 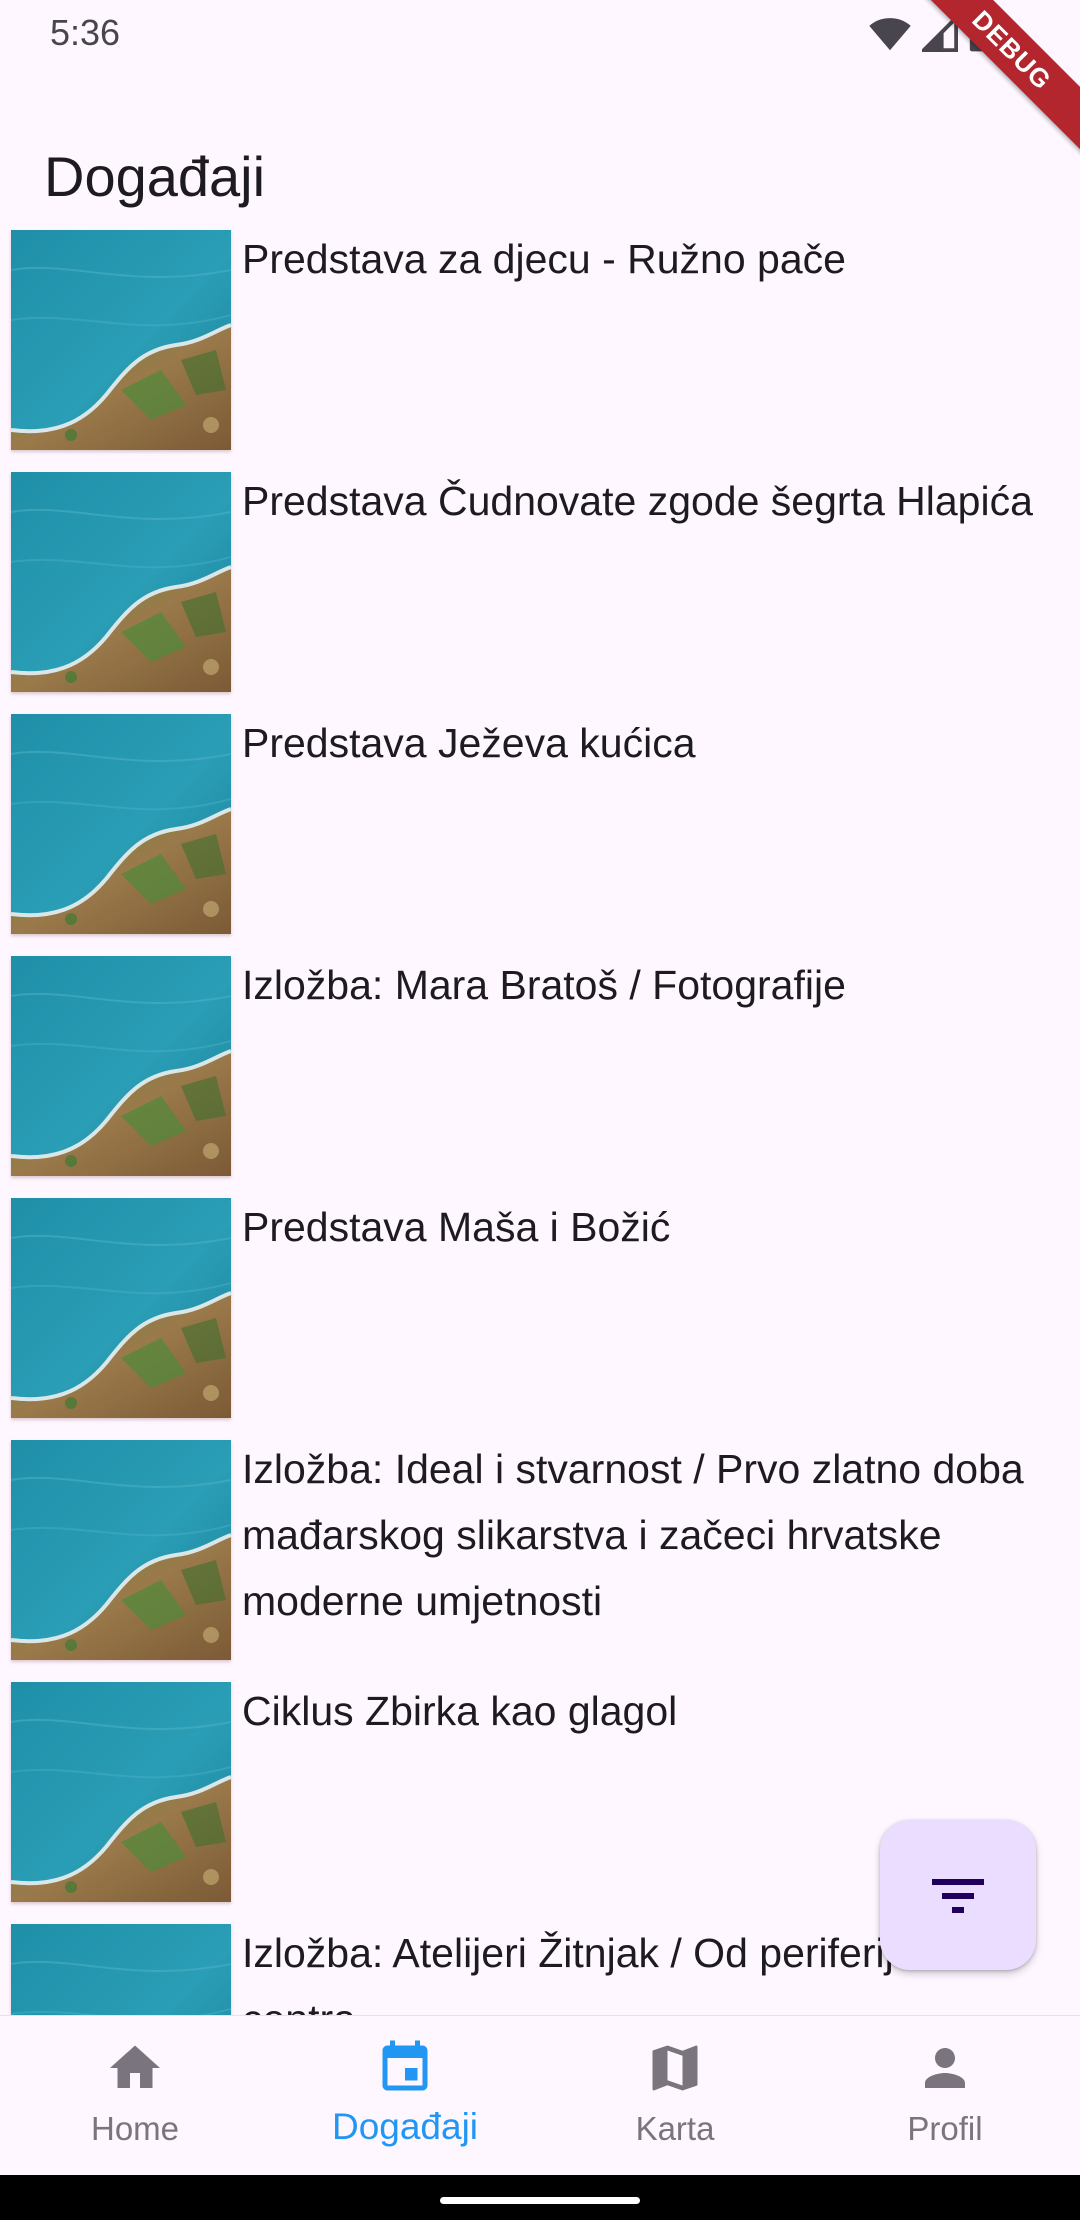 I want to click on home-gesture-handle, so click(x=540, y=2200).